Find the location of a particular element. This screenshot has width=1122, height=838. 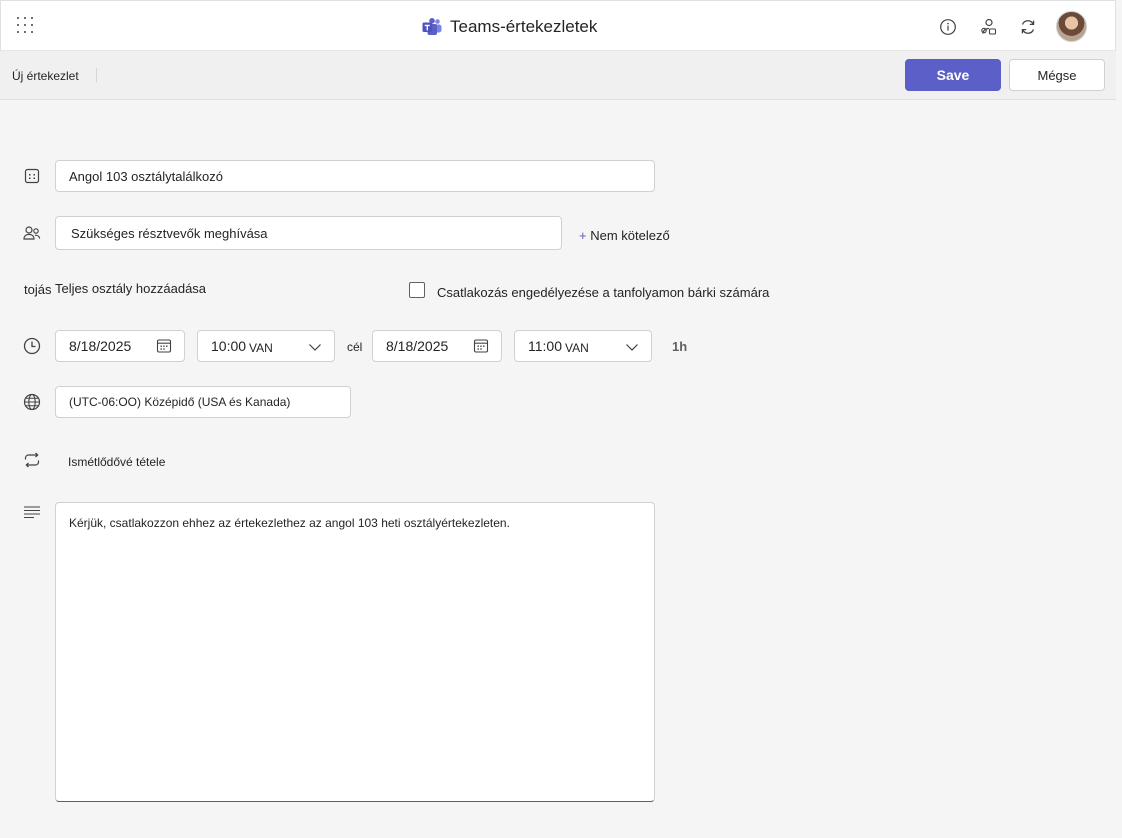

clock-icon is located at coordinates (32, 346).